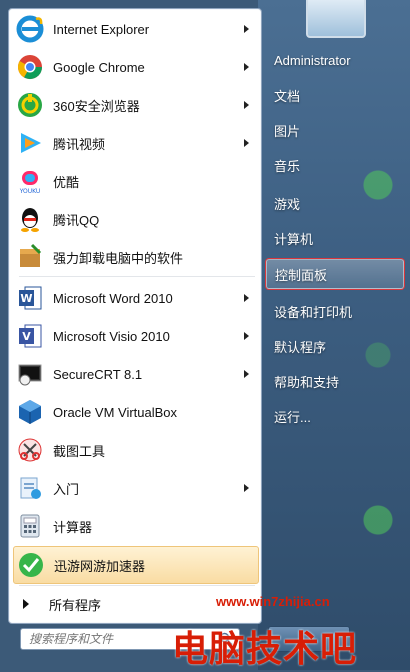 The height and width of the screenshot is (672, 410). What do you see at coordinates (96, 106) in the screenshot?
I see `program-label: 360安全浏览器` at bounding box center [96, 106].